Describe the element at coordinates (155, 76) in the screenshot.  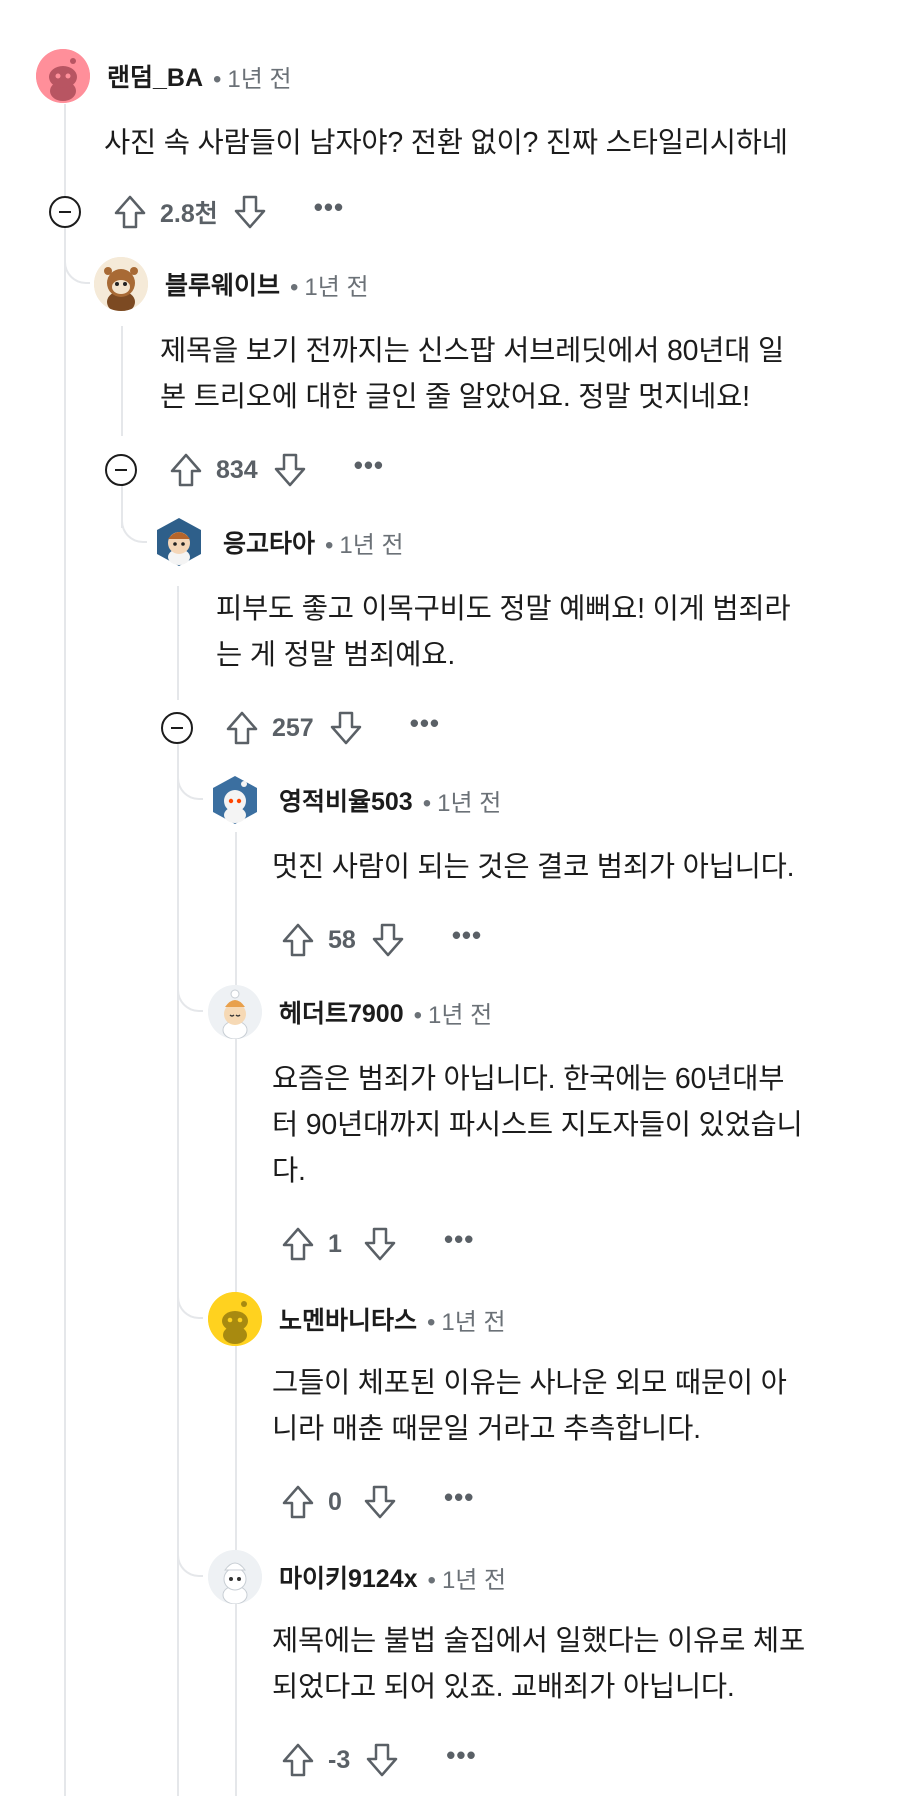
I see `comment-author: 랜덤_BA` at that location.